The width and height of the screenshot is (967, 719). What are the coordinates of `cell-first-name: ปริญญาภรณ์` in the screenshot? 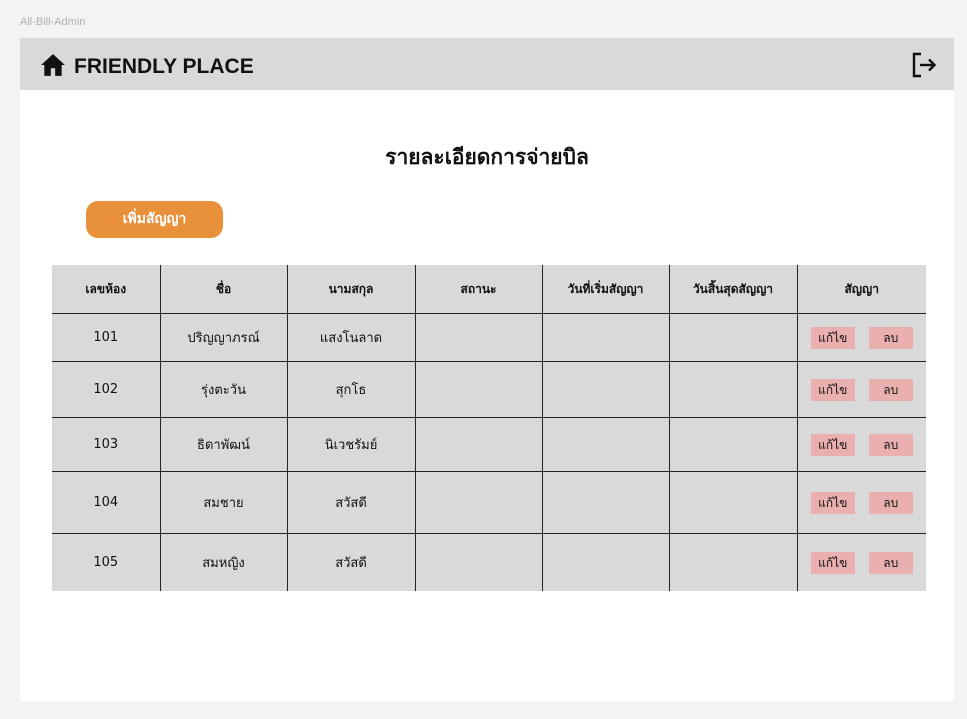 It's located at (223, 337).